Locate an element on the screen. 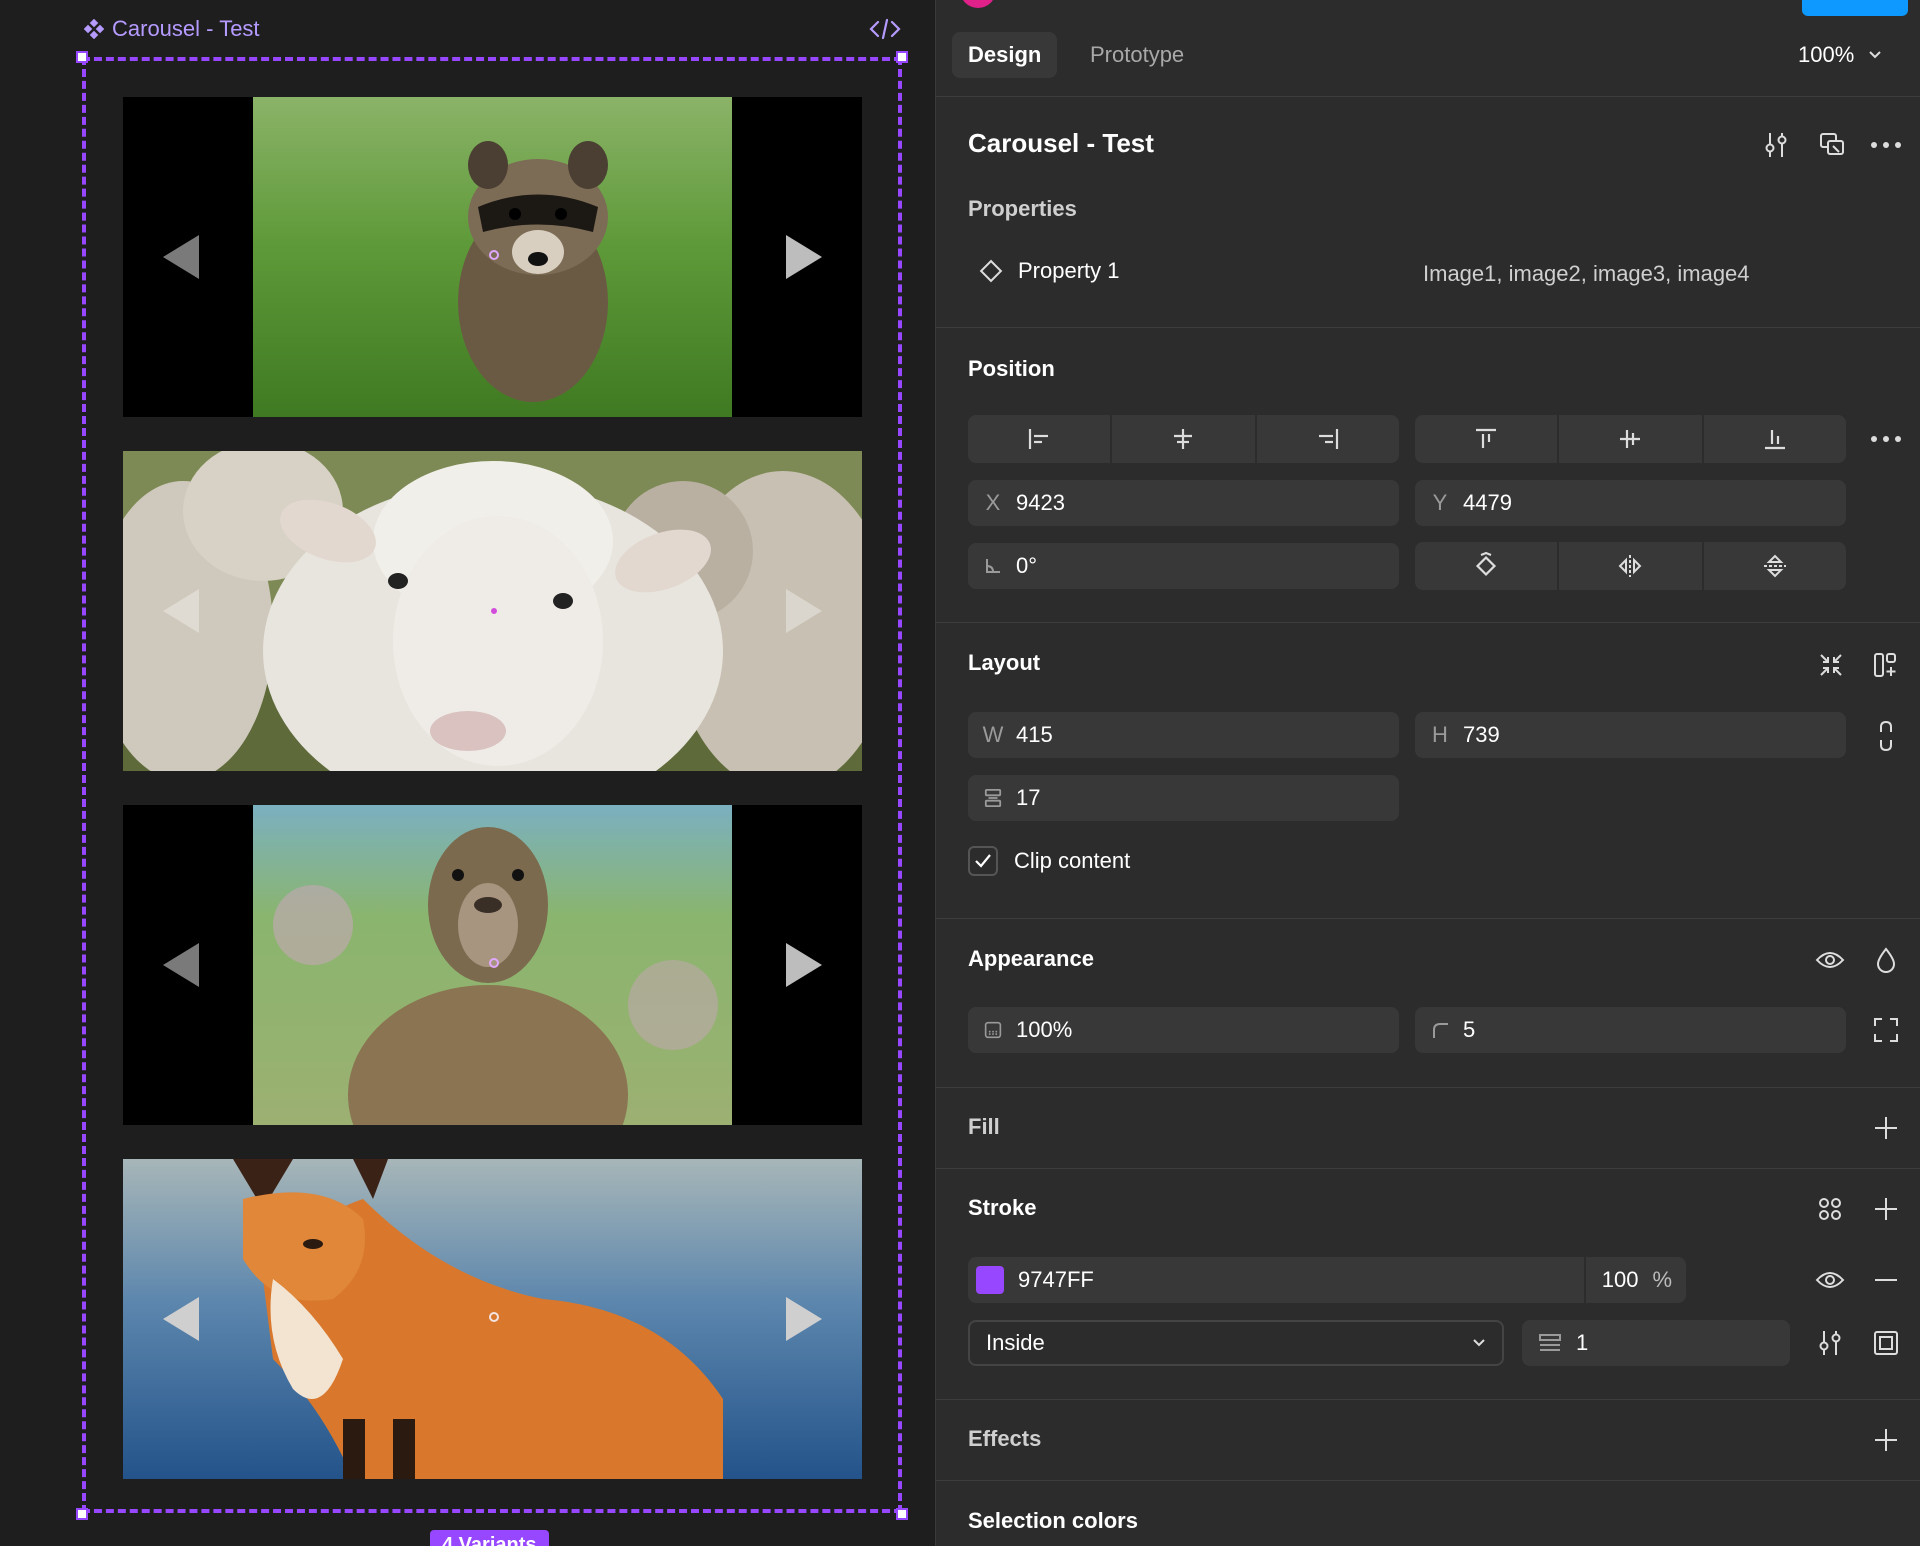 This screenshot has width=1920, height=1546. stroke-color-swatch is located at coordinates (990, 1280).